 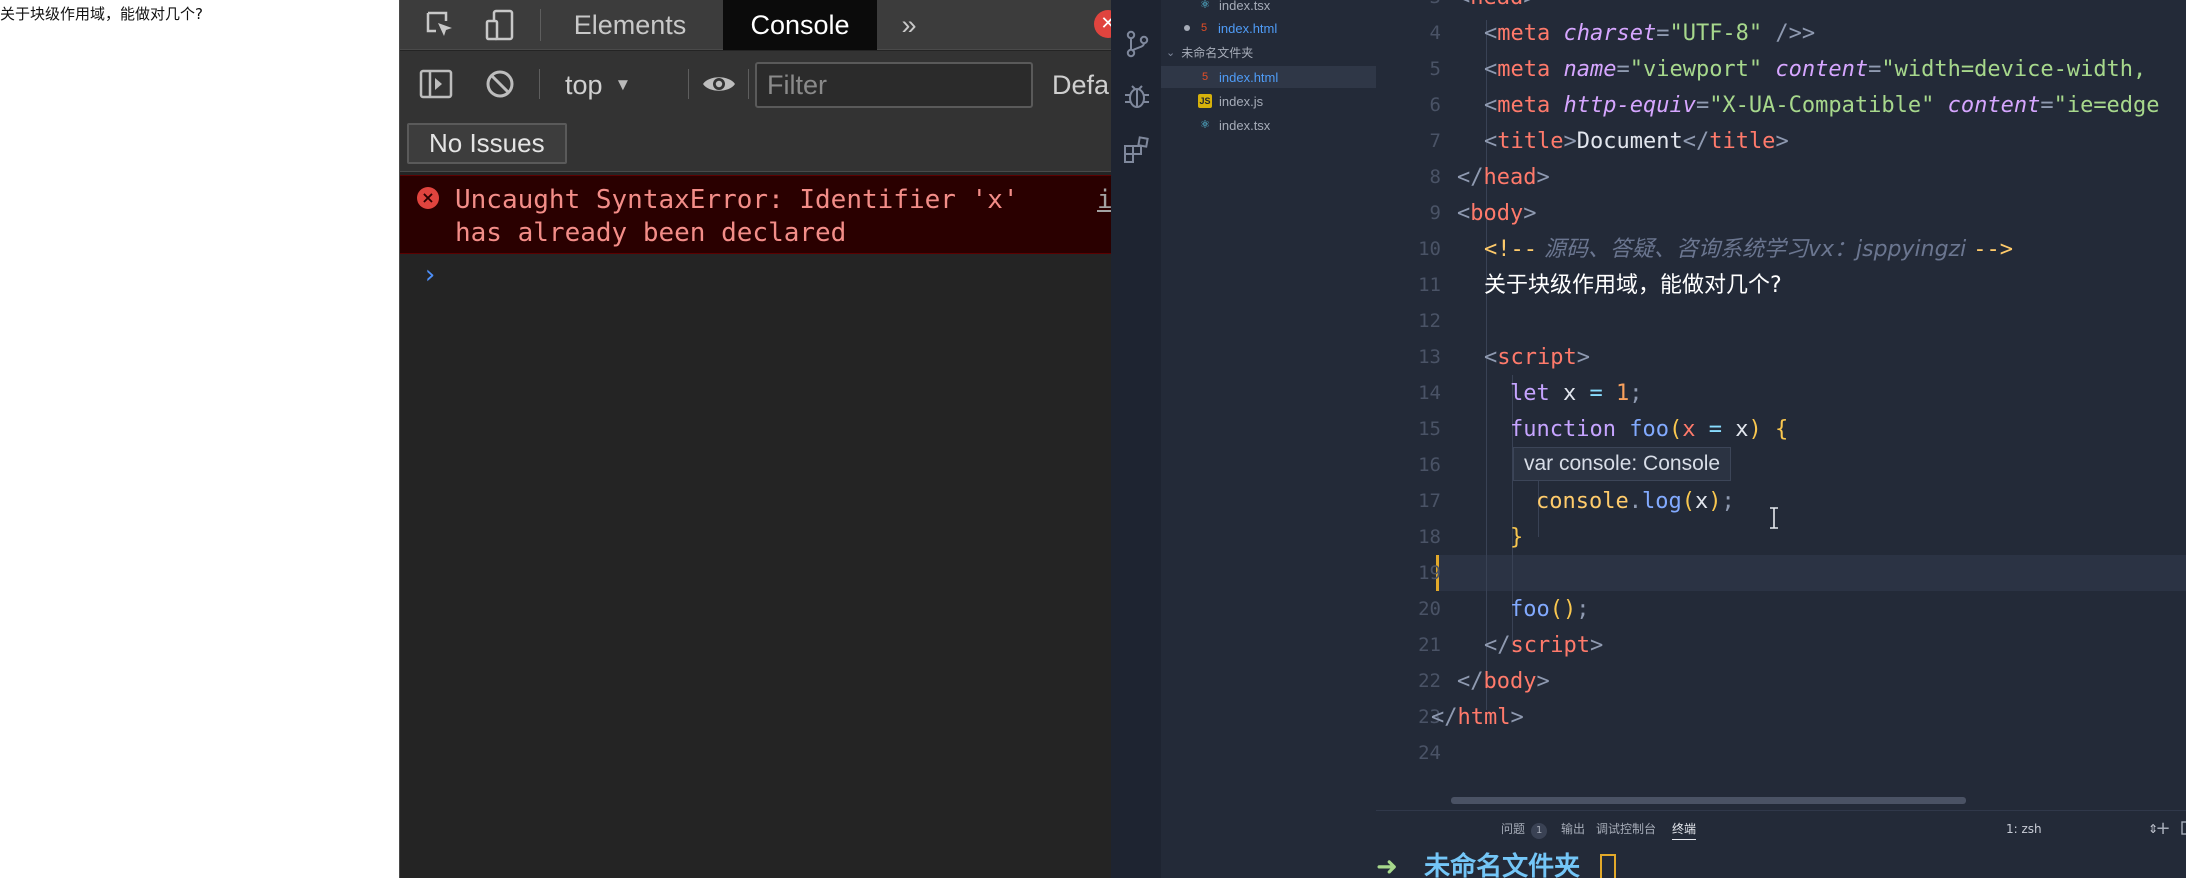 What do you see at coordinates (755, 144) in the screenshot?
I see `issues-bar: No Issues` at bounding box center [755, 144].